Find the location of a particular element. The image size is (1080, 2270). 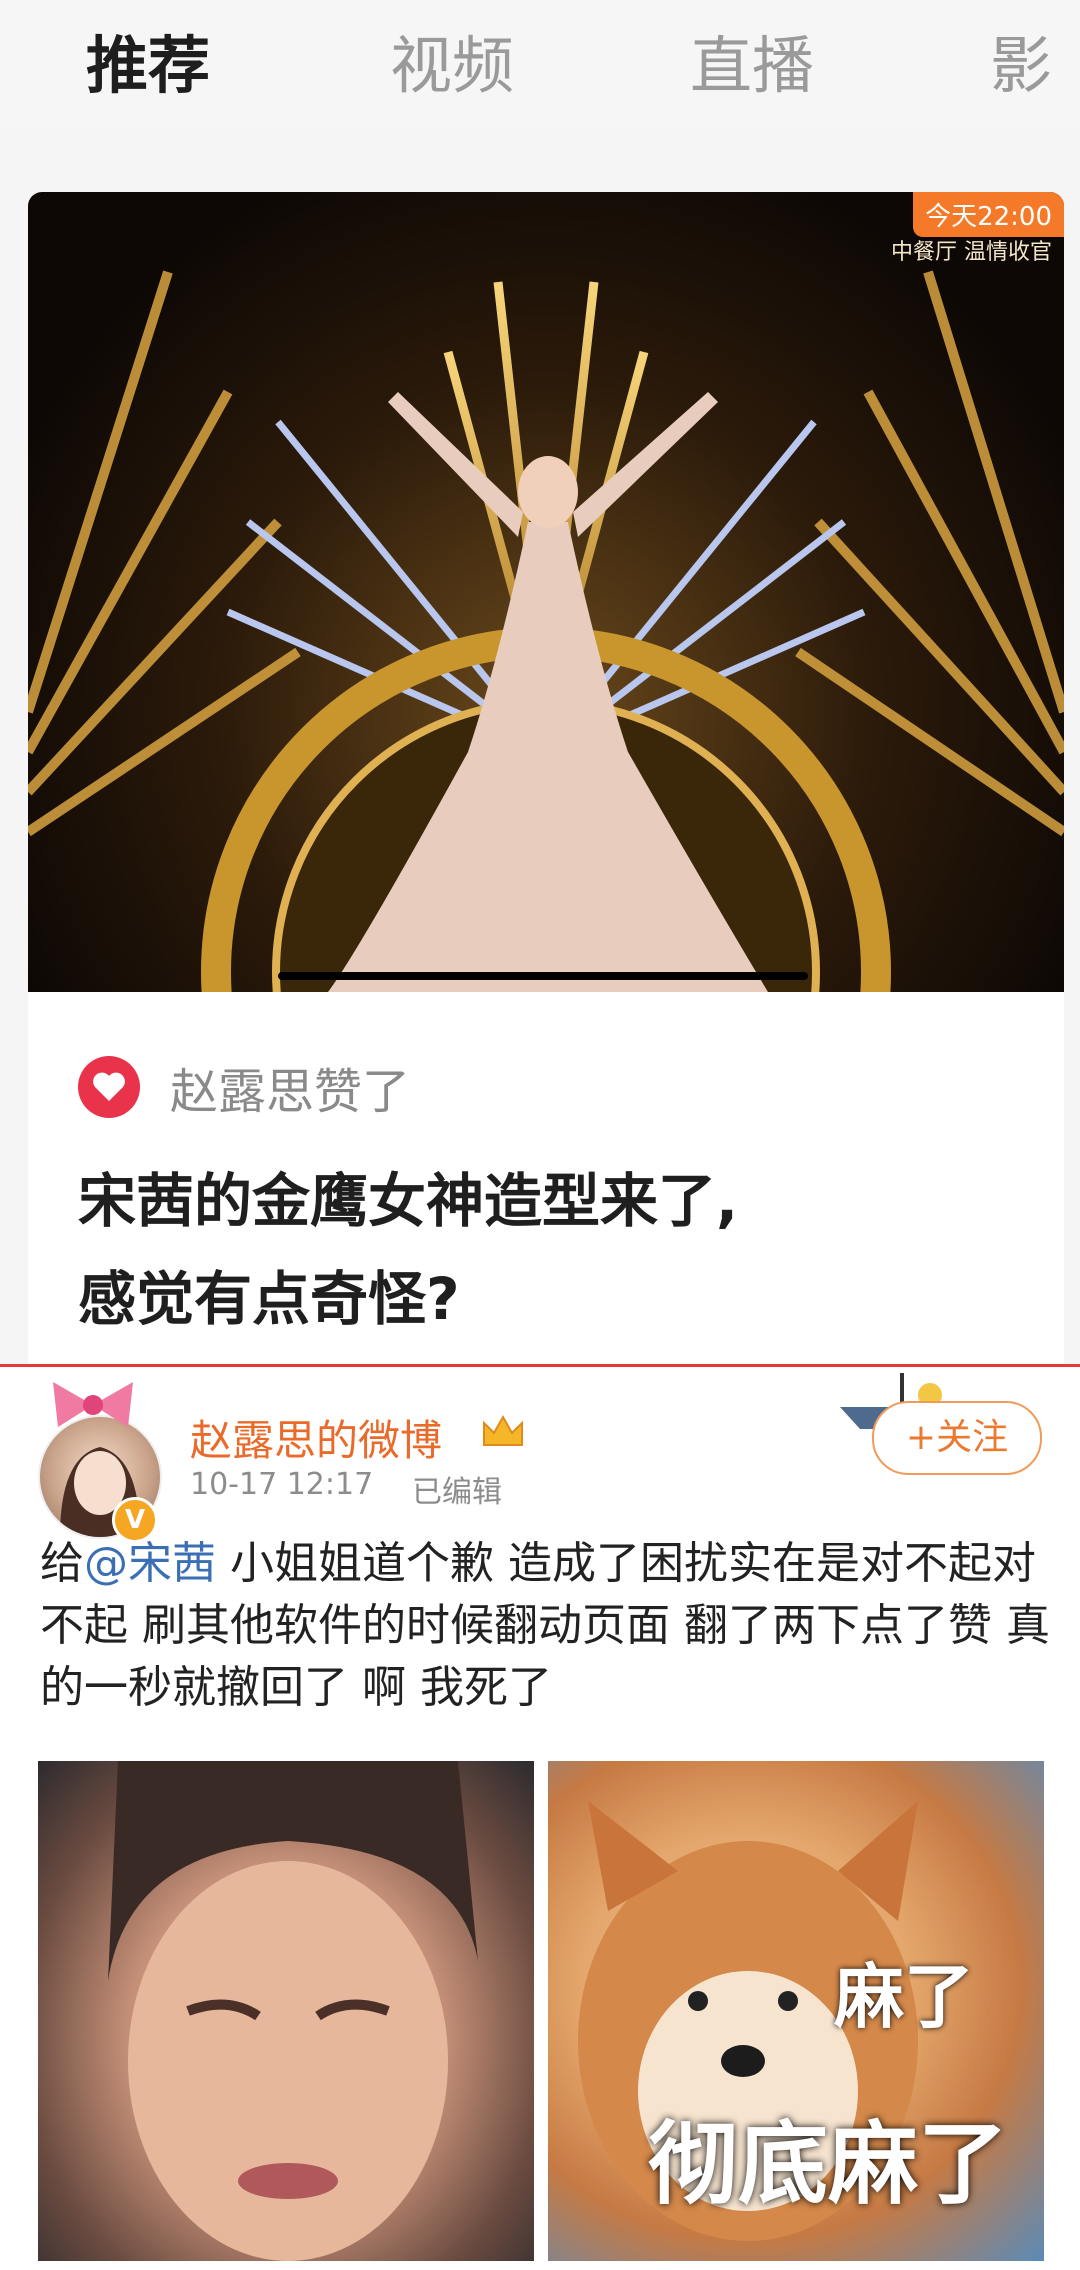

post-image-face is located at coordinates (286, 2011).